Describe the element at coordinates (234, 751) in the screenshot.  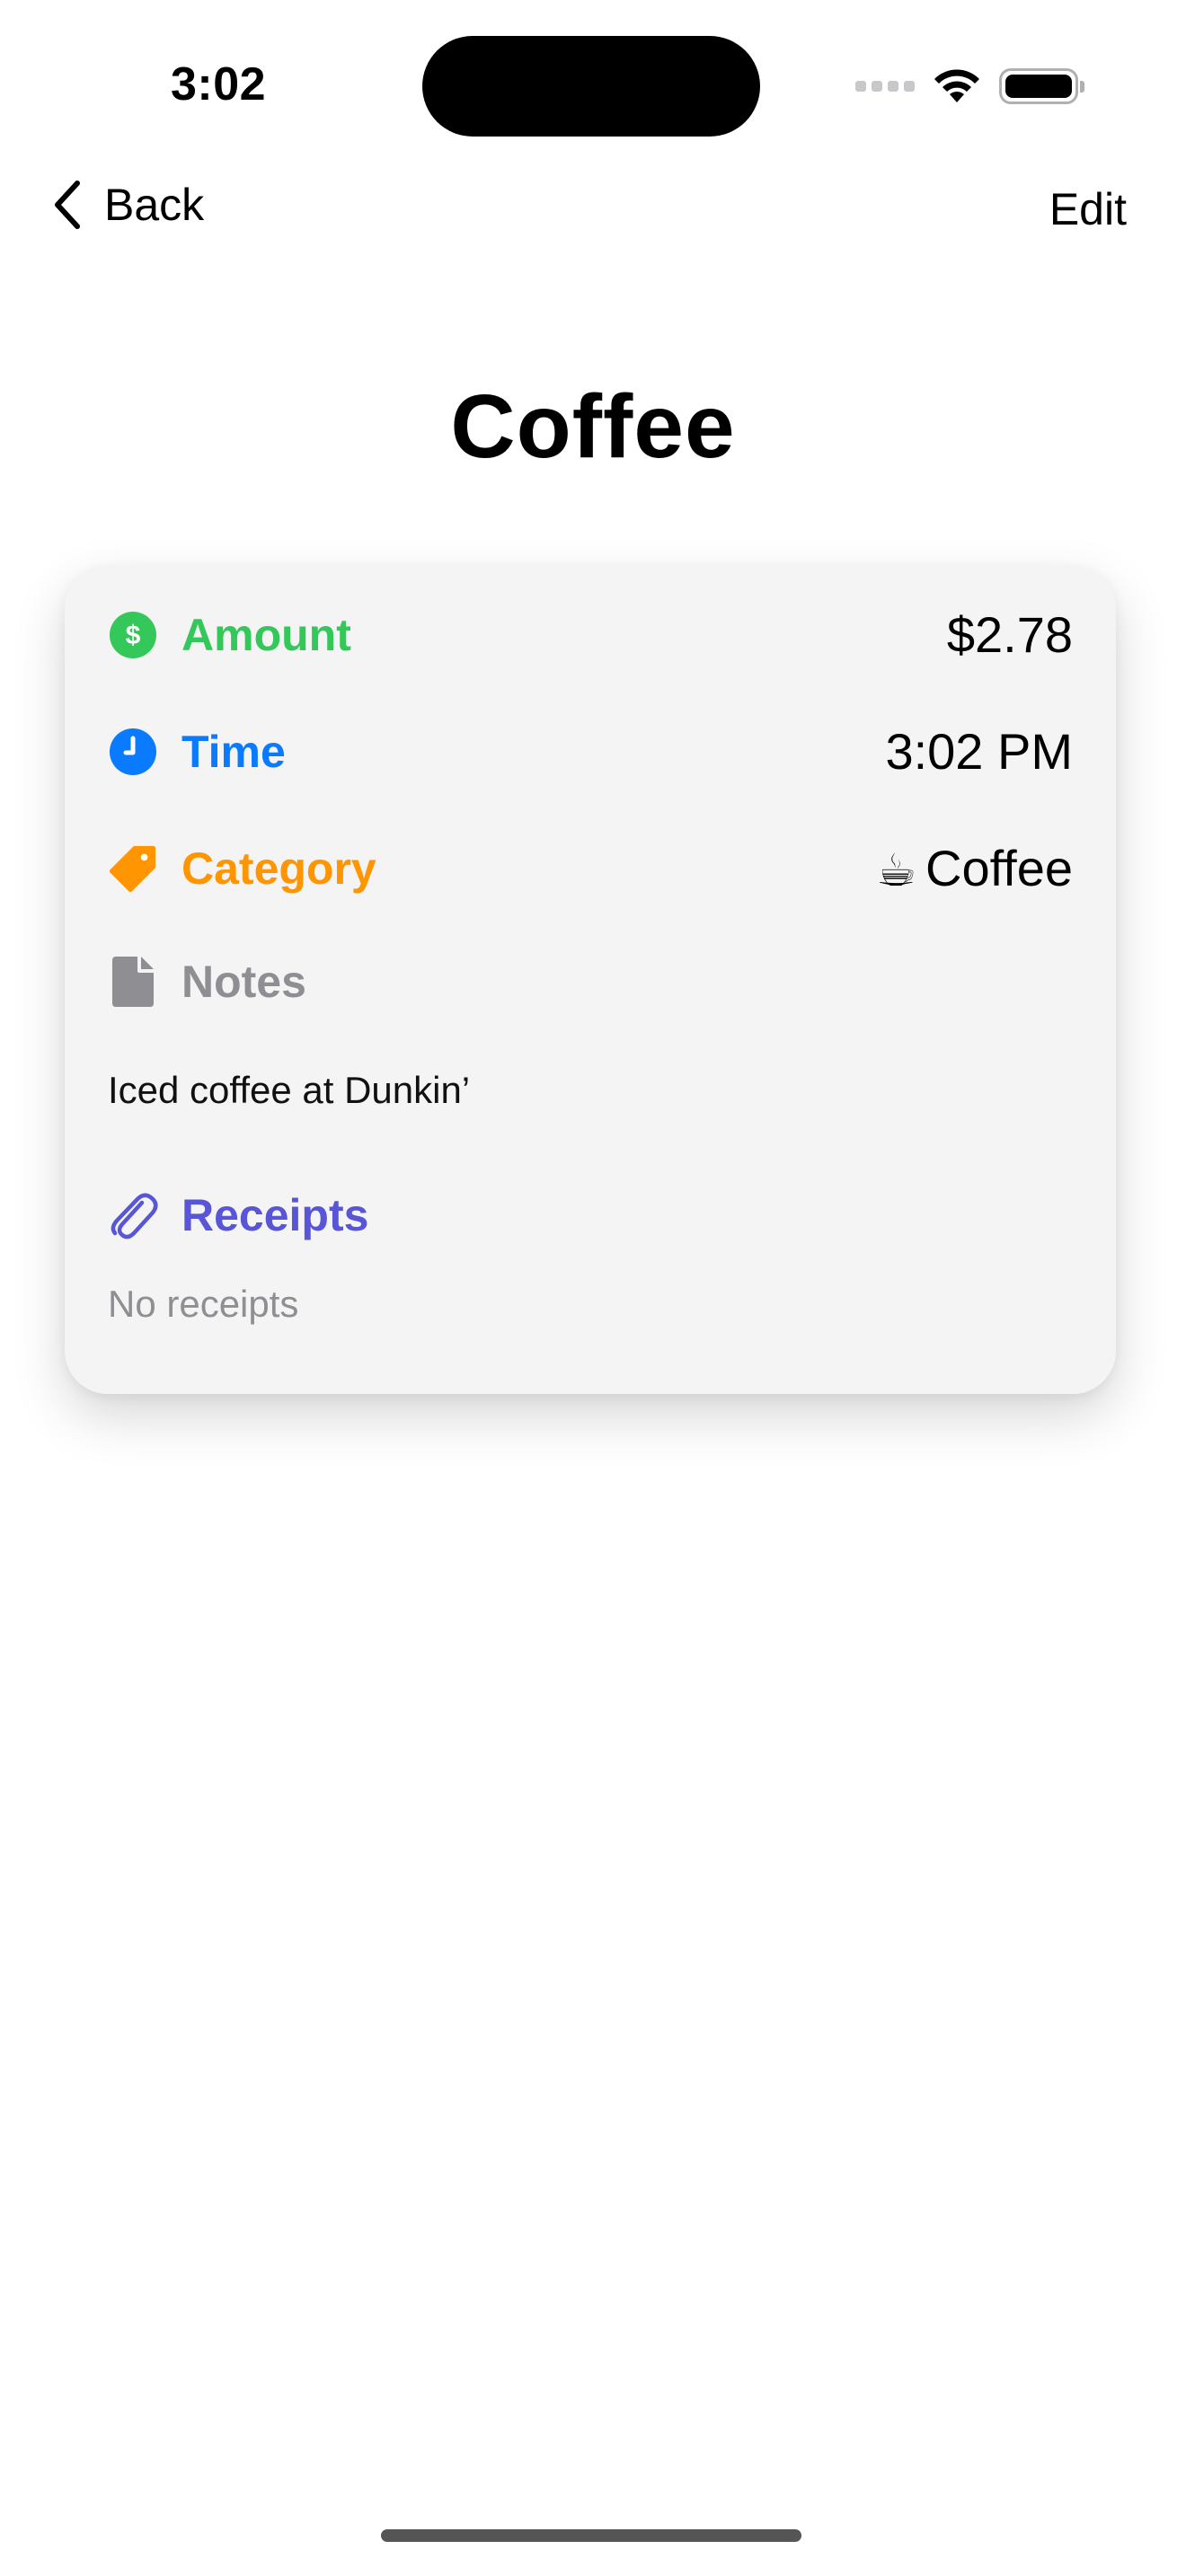
I see `time-label: Time` at that location.